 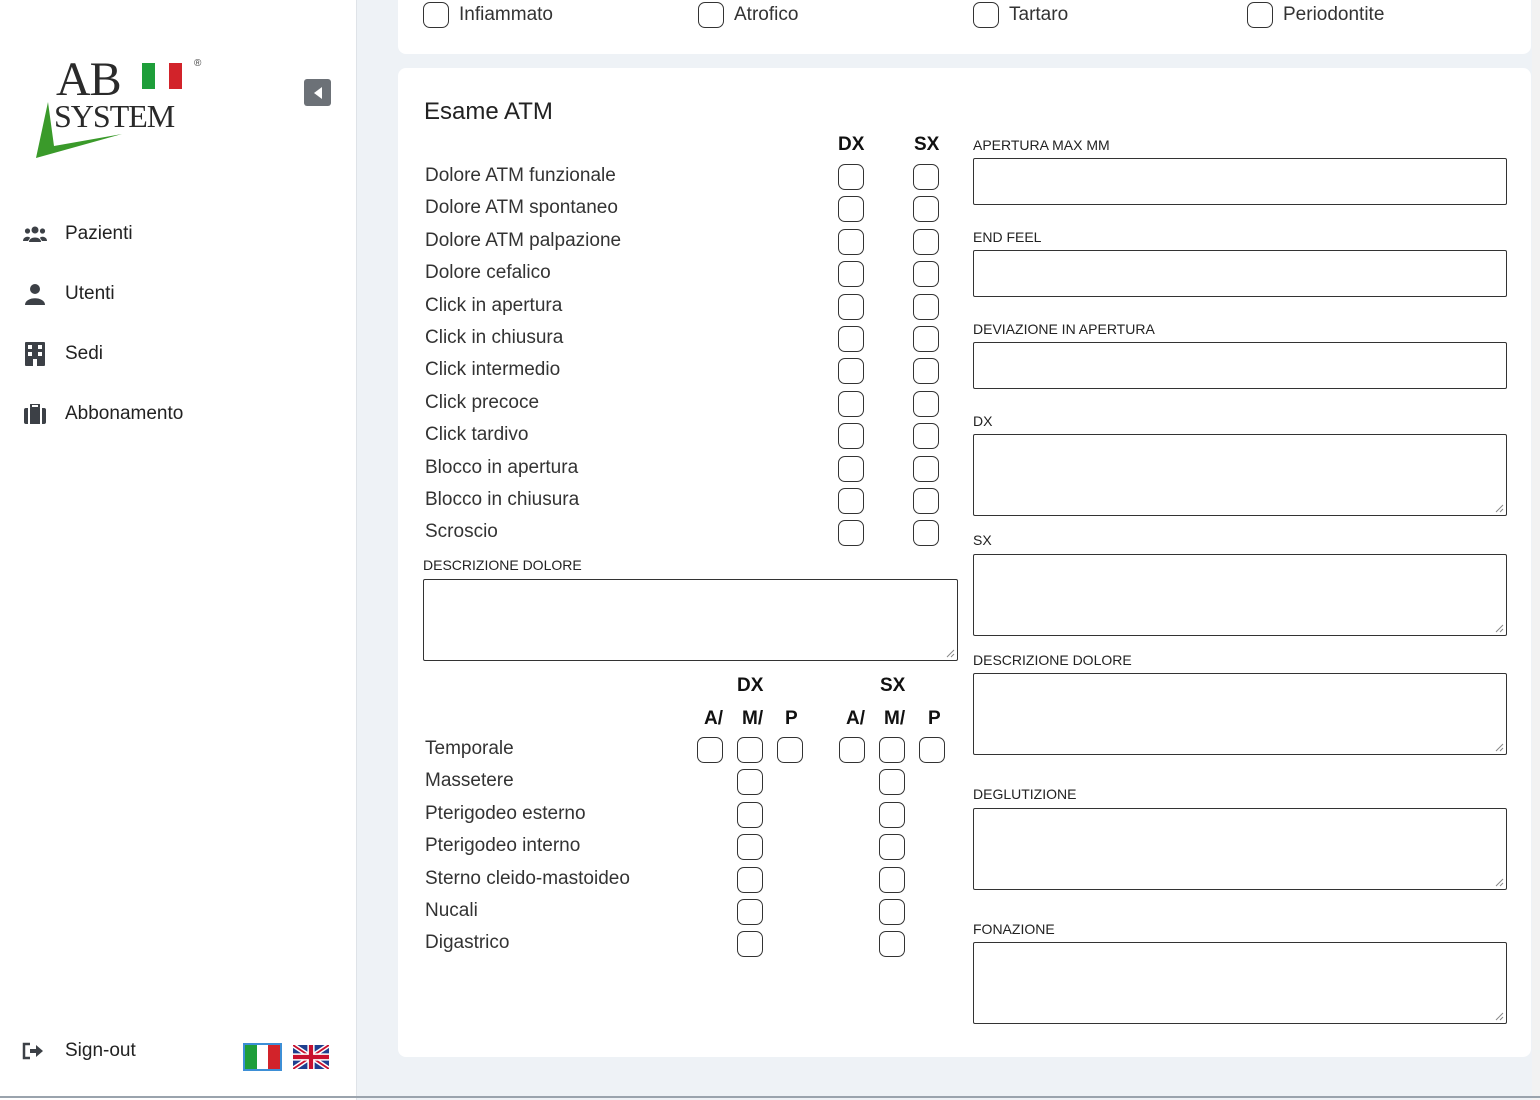 What do you see at coordinates (35, 1051) in the screenshot?
I see `sign-out-icon` at bounding box center [35, 1051].